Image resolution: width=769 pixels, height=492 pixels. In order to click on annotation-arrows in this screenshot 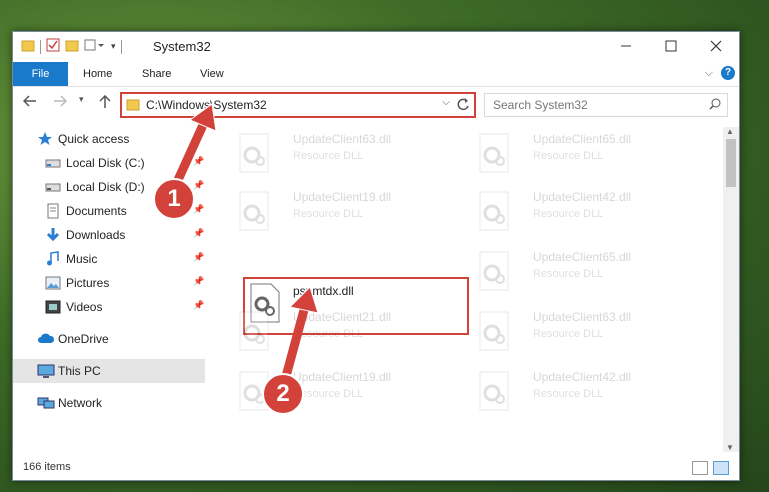, I will do `click(246, 244)`.